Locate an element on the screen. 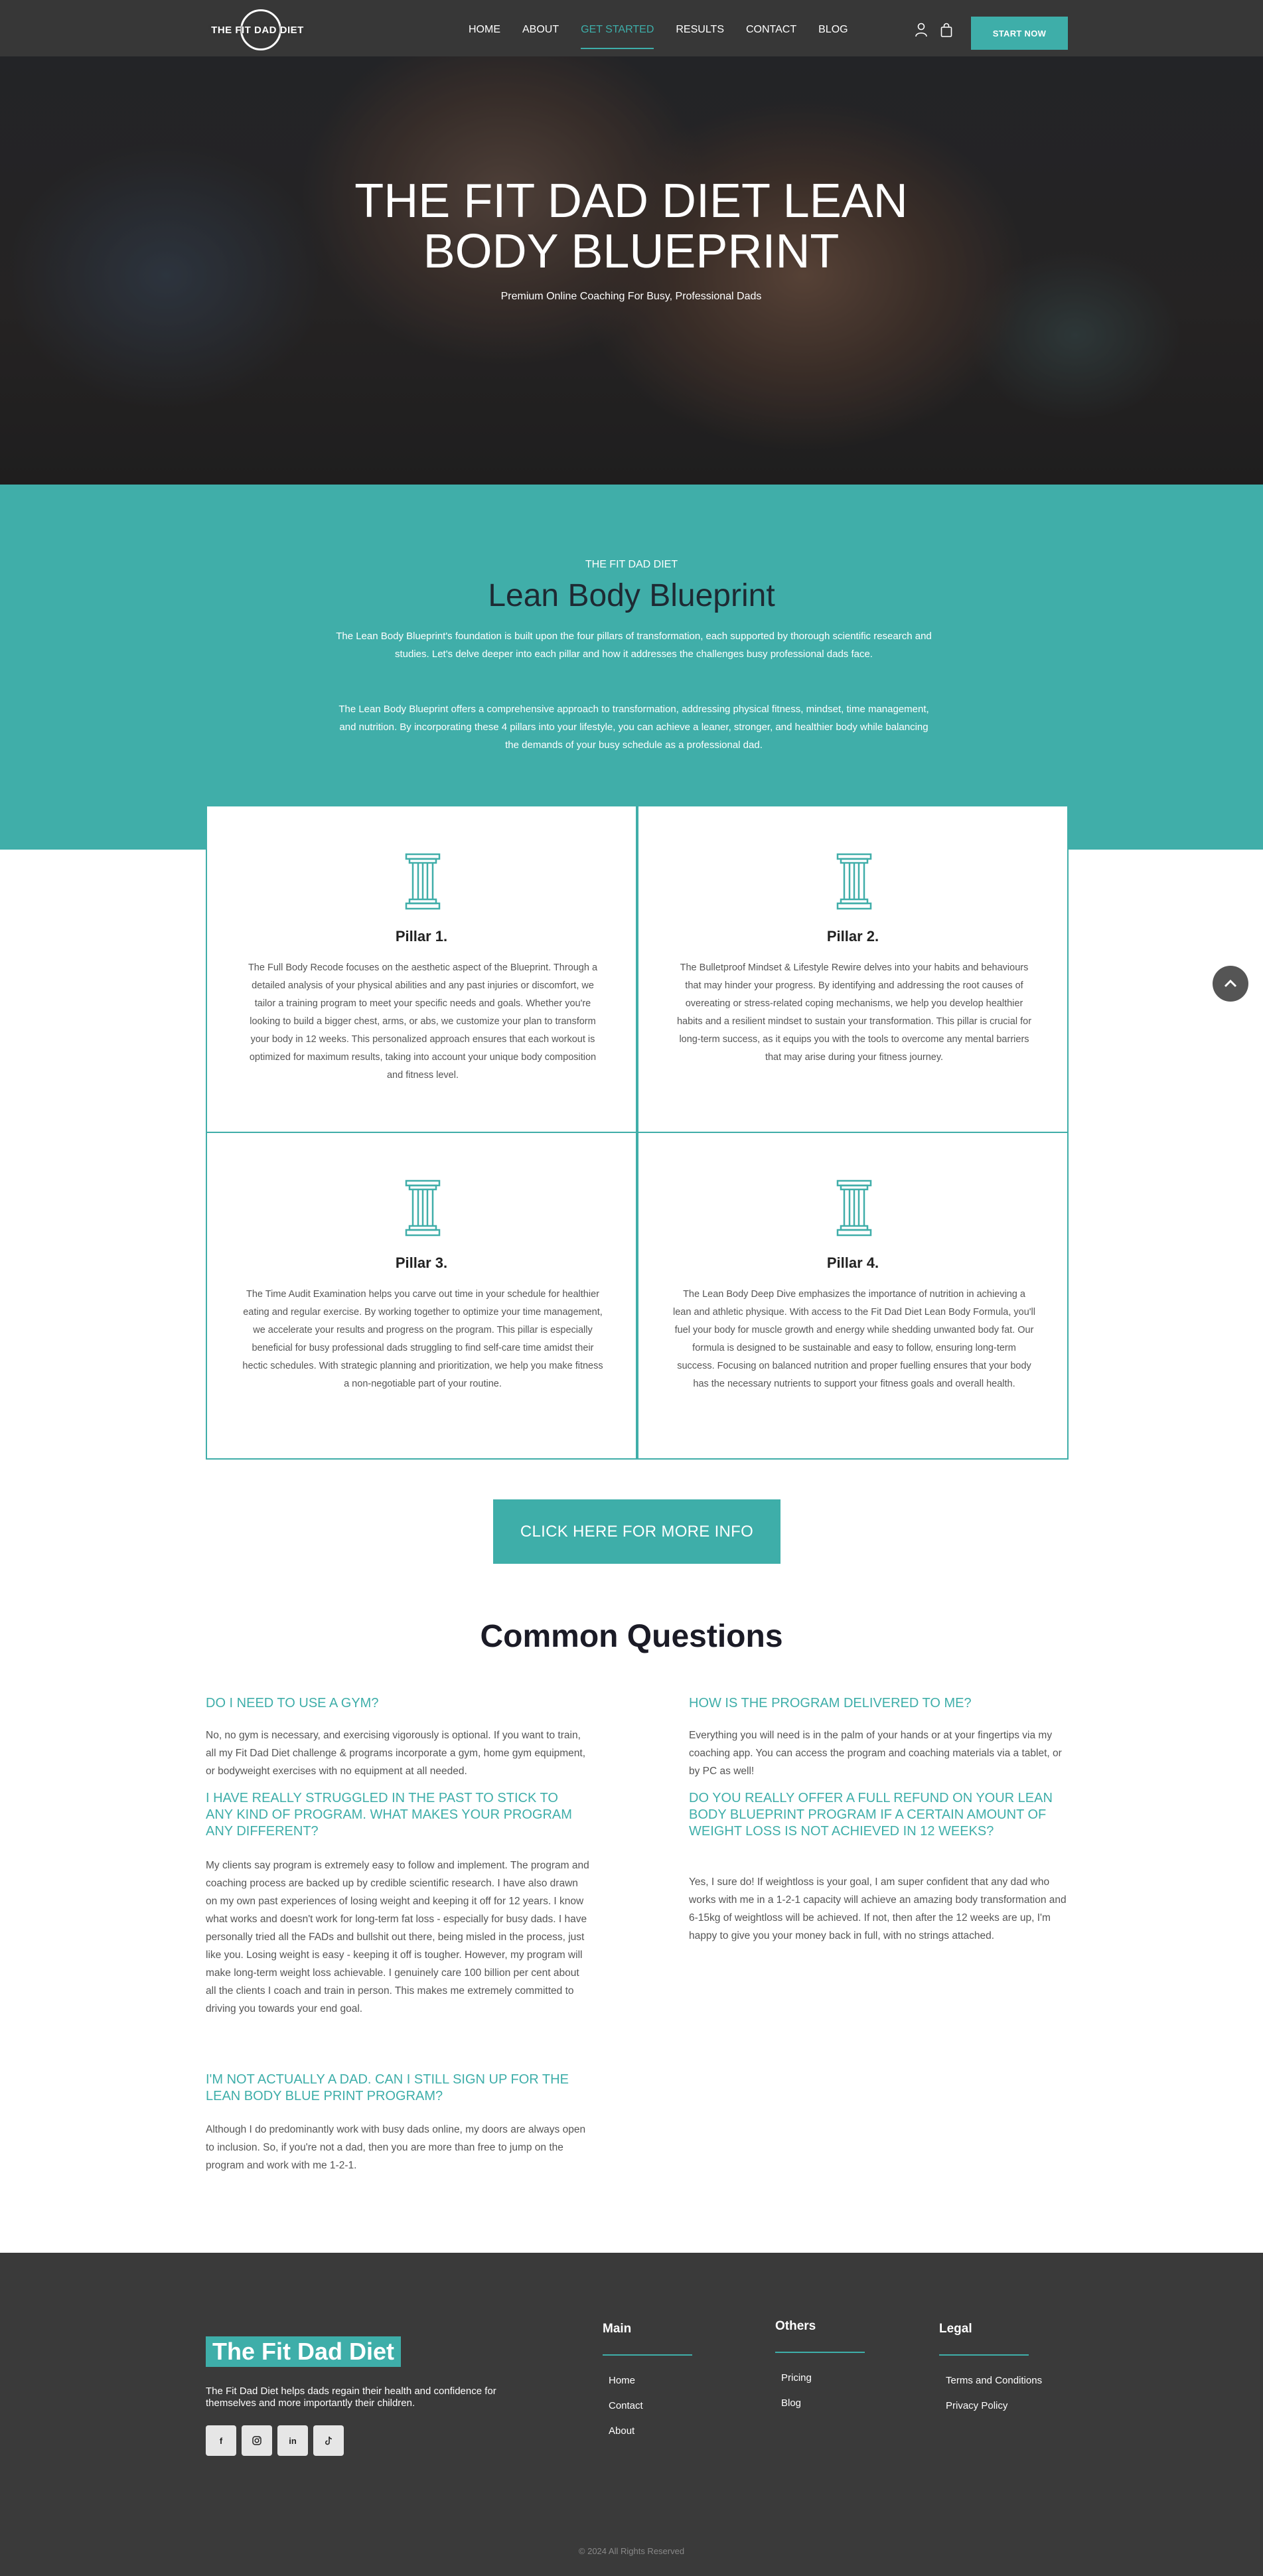 The image size is (1263, 2576). nav-get-started: GET STARTED is located at coordinates (617, 37).